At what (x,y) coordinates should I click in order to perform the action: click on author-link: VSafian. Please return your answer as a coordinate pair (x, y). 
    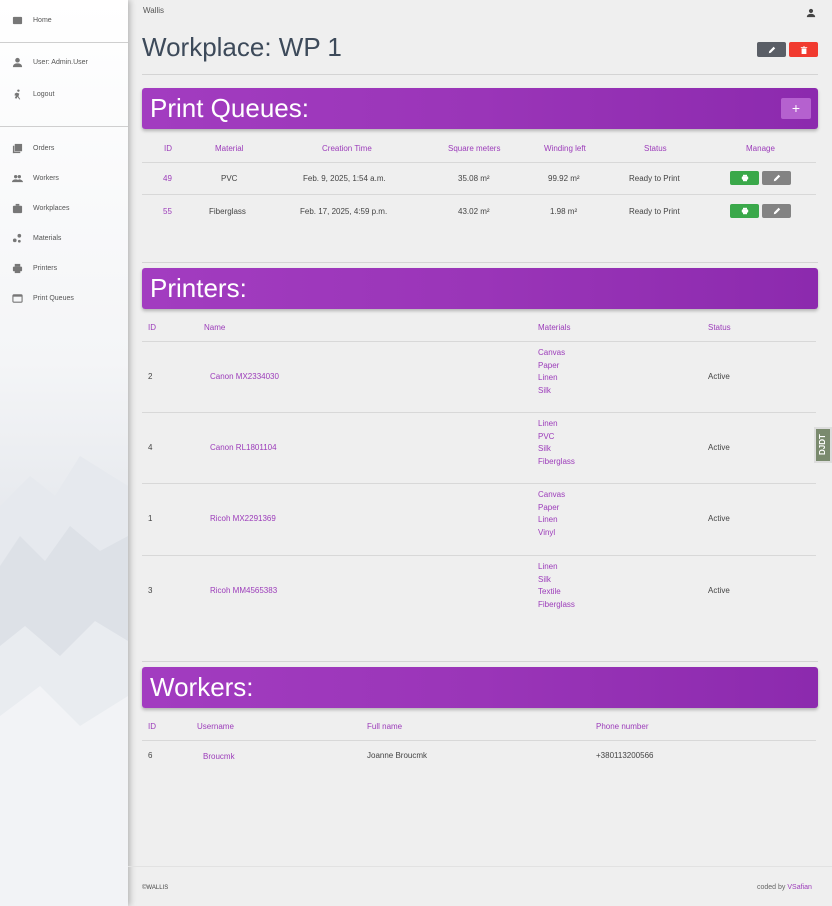
    Looking at the image, I should click on (799, 887).